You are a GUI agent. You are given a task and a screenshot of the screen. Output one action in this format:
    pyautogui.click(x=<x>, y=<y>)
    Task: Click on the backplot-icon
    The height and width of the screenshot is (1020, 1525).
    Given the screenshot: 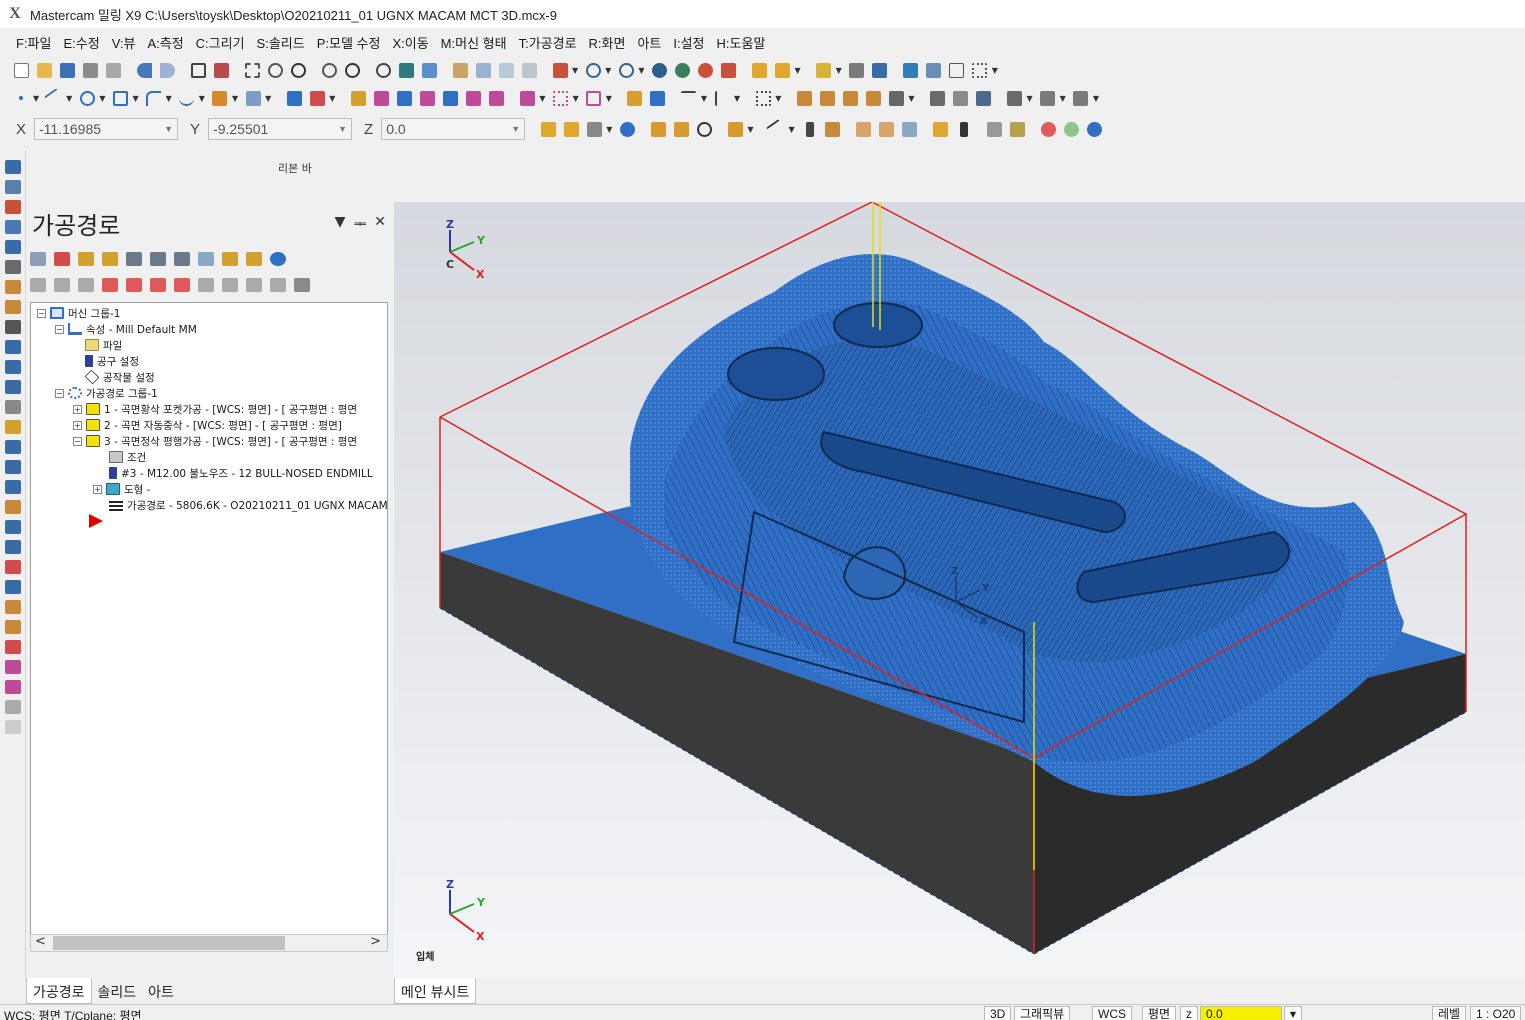 What is the action you would take?
    pyautogui.click(x=134, y=259)
    